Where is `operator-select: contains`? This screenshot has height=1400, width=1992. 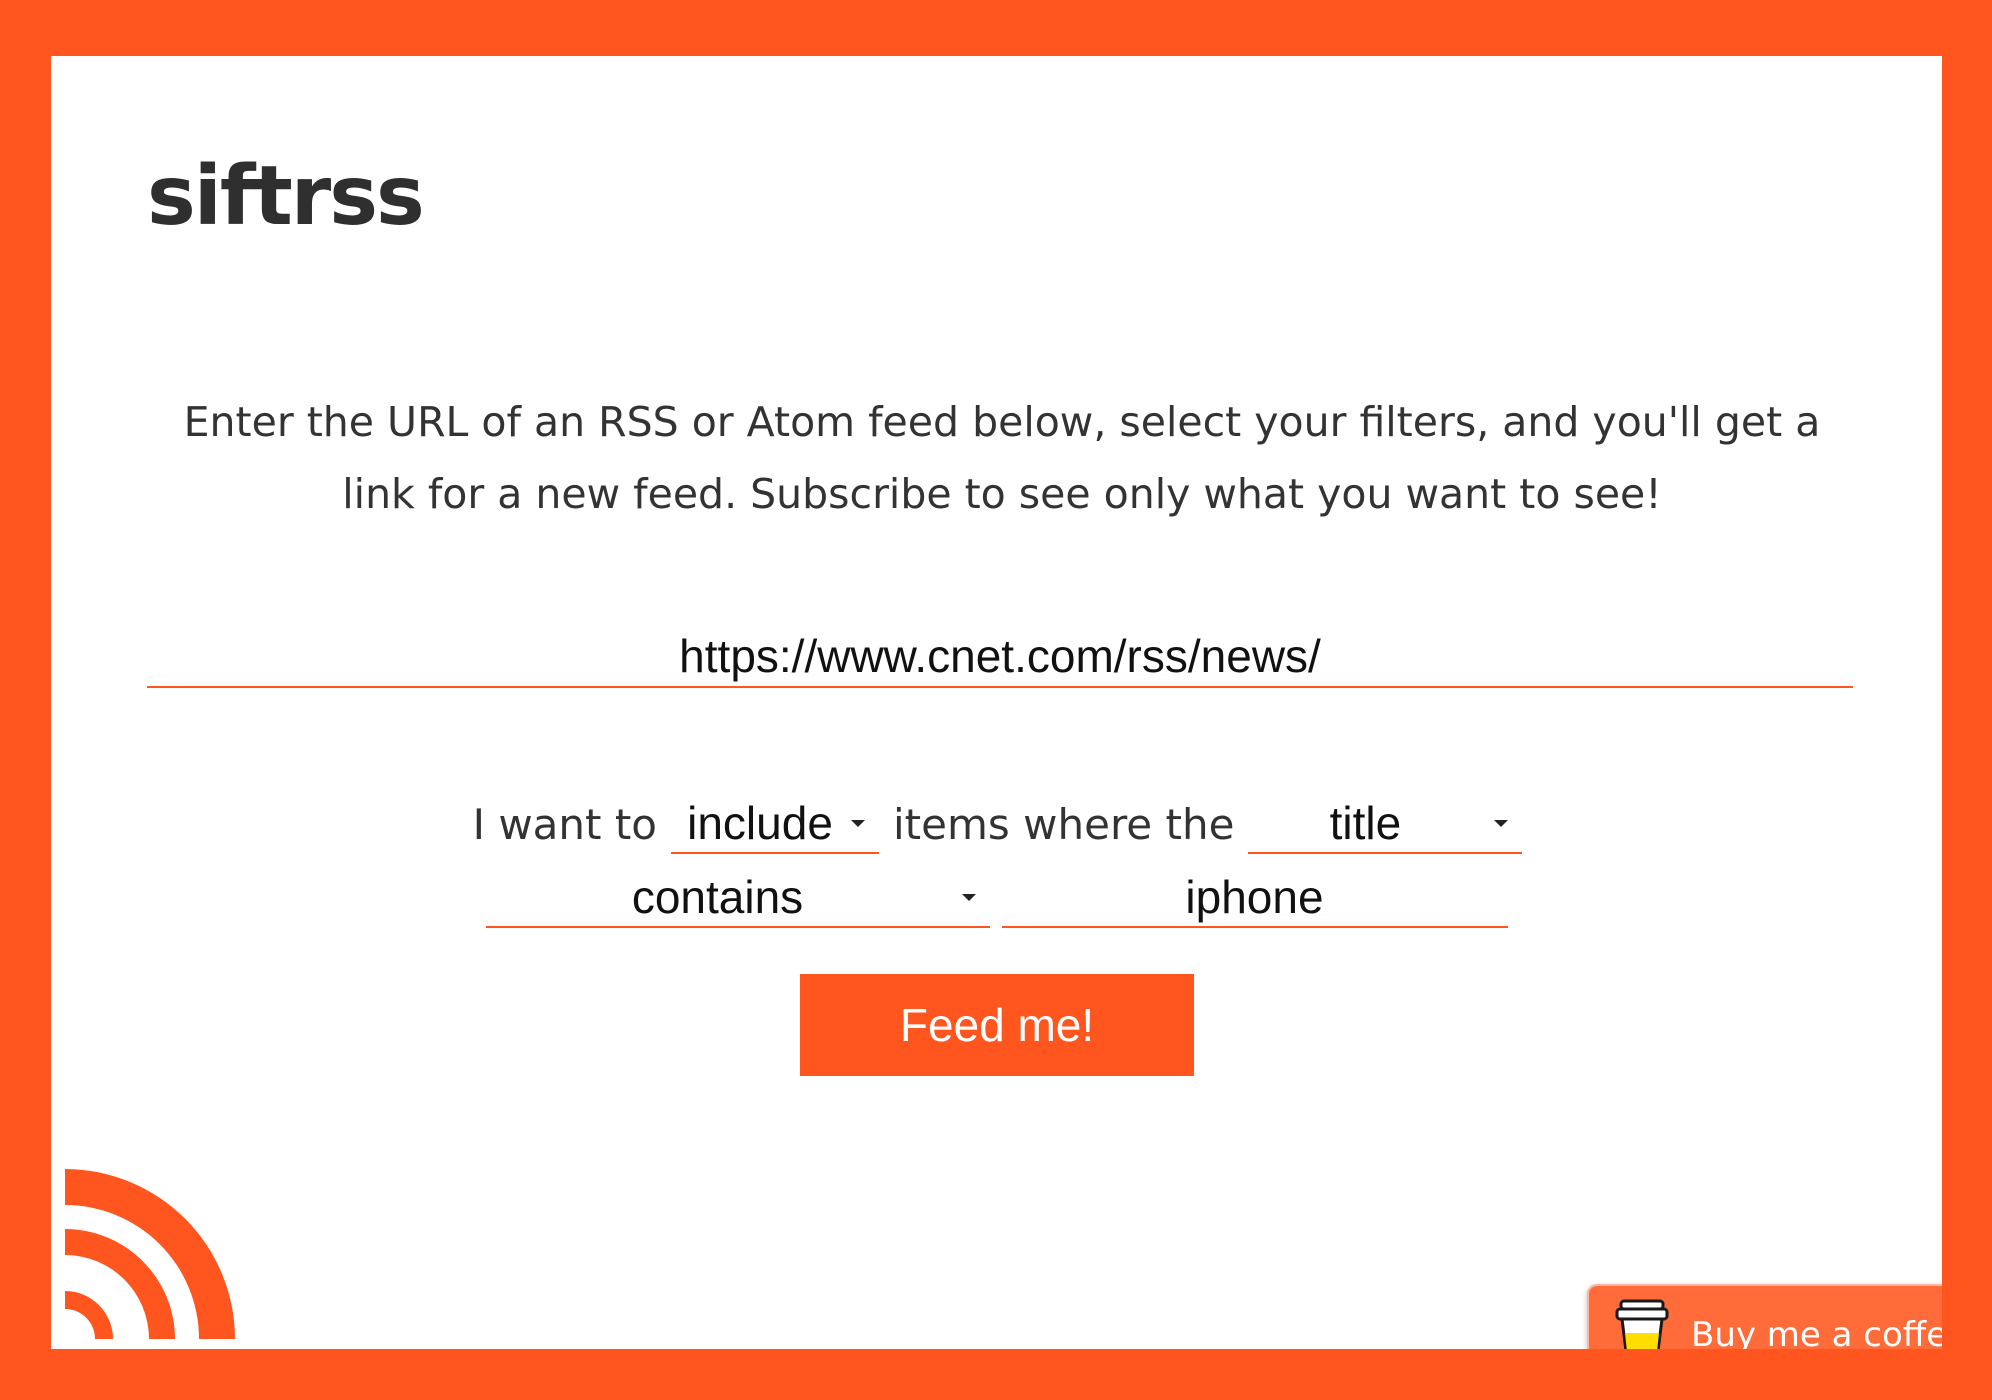
operator-select: contains is located at coordinates (737, 898).